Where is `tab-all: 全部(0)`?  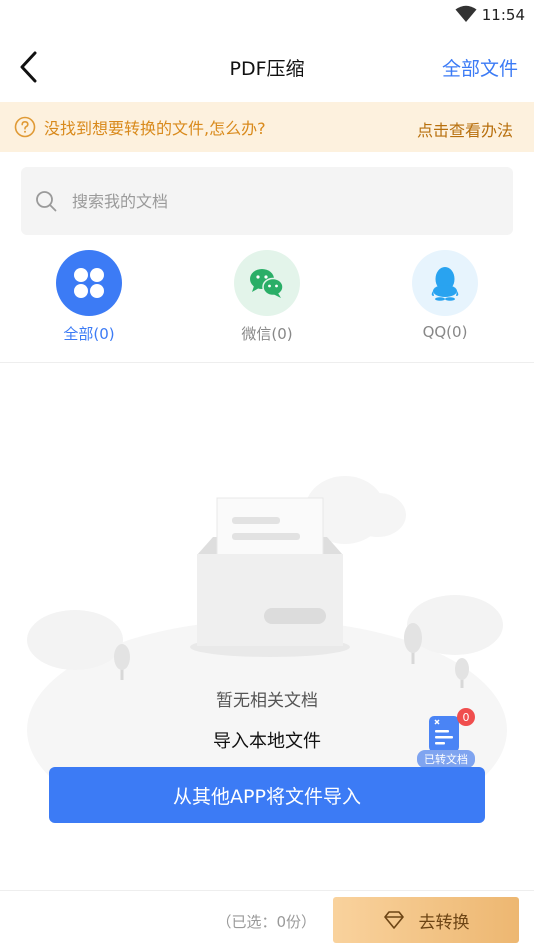 tab-all: 全部(0) is located at coordinates (89, 297).